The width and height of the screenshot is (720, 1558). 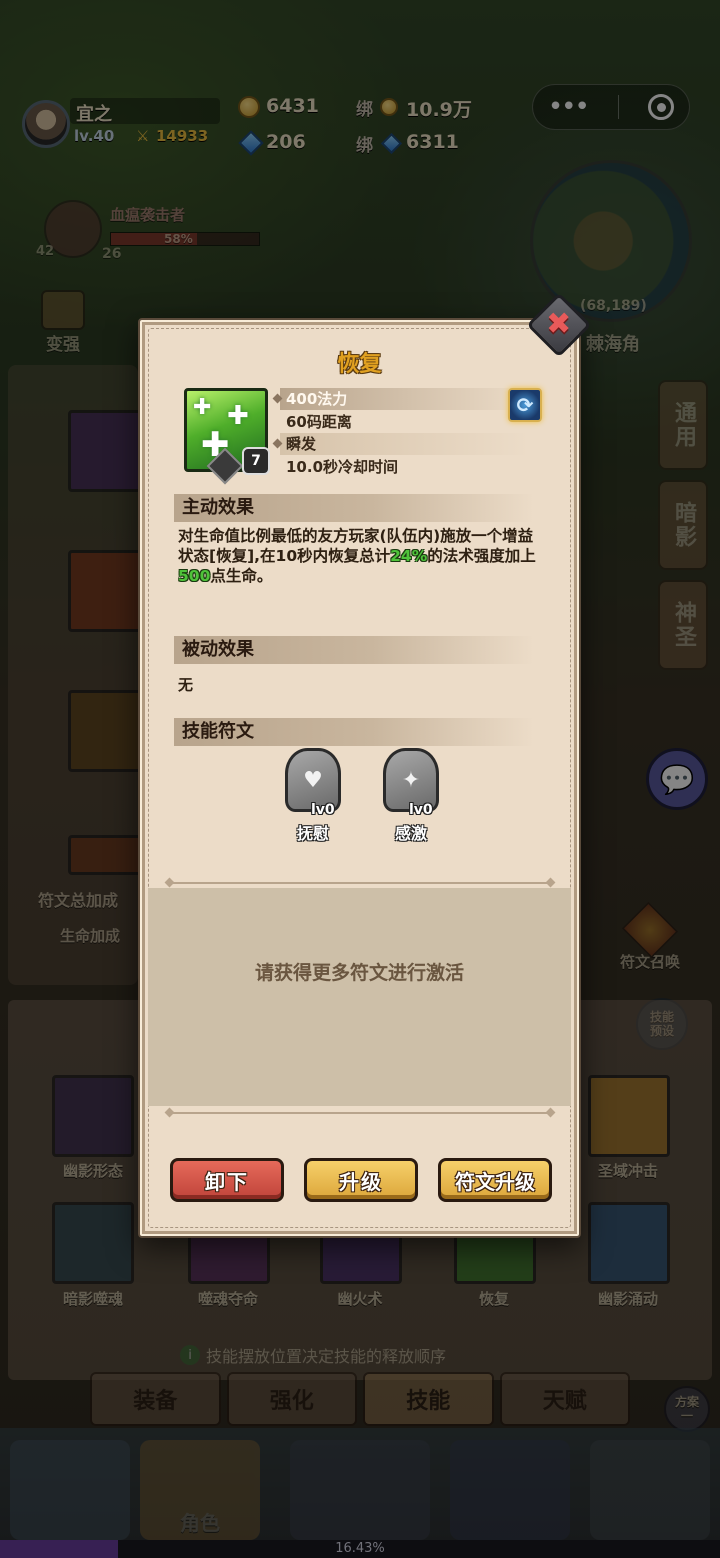 I want to click on rune-gratitude: ✦ lv0 感激, so click(x=411, y=795).